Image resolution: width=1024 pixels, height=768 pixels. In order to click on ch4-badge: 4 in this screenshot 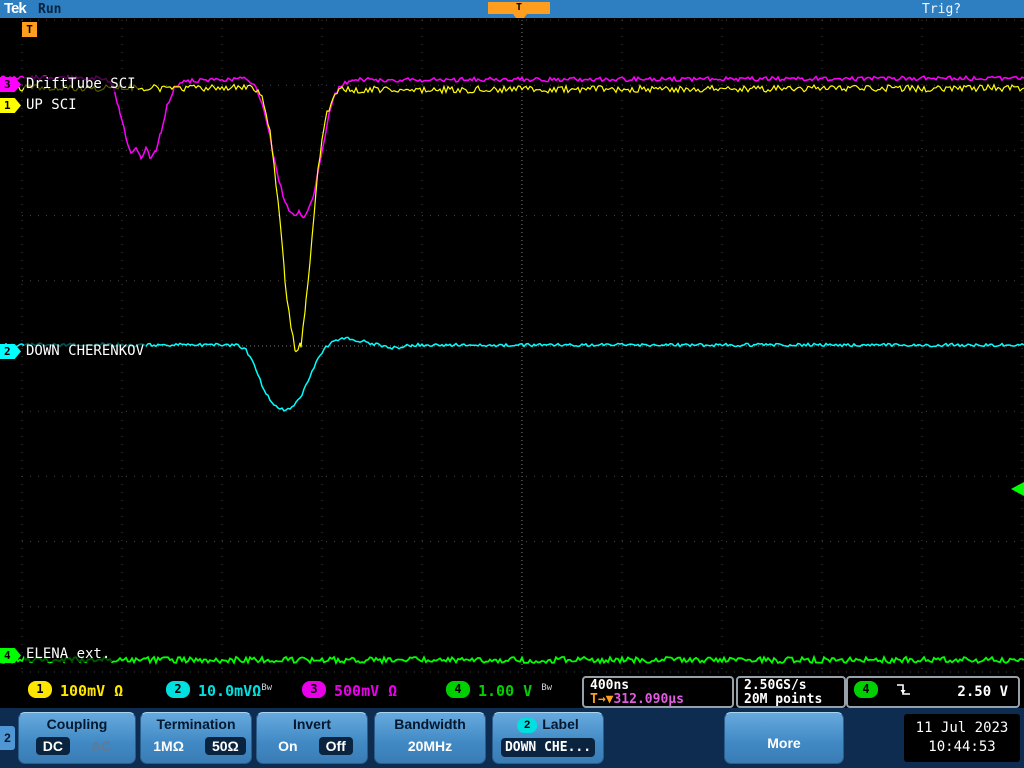, I will do `click(458, 689)`.